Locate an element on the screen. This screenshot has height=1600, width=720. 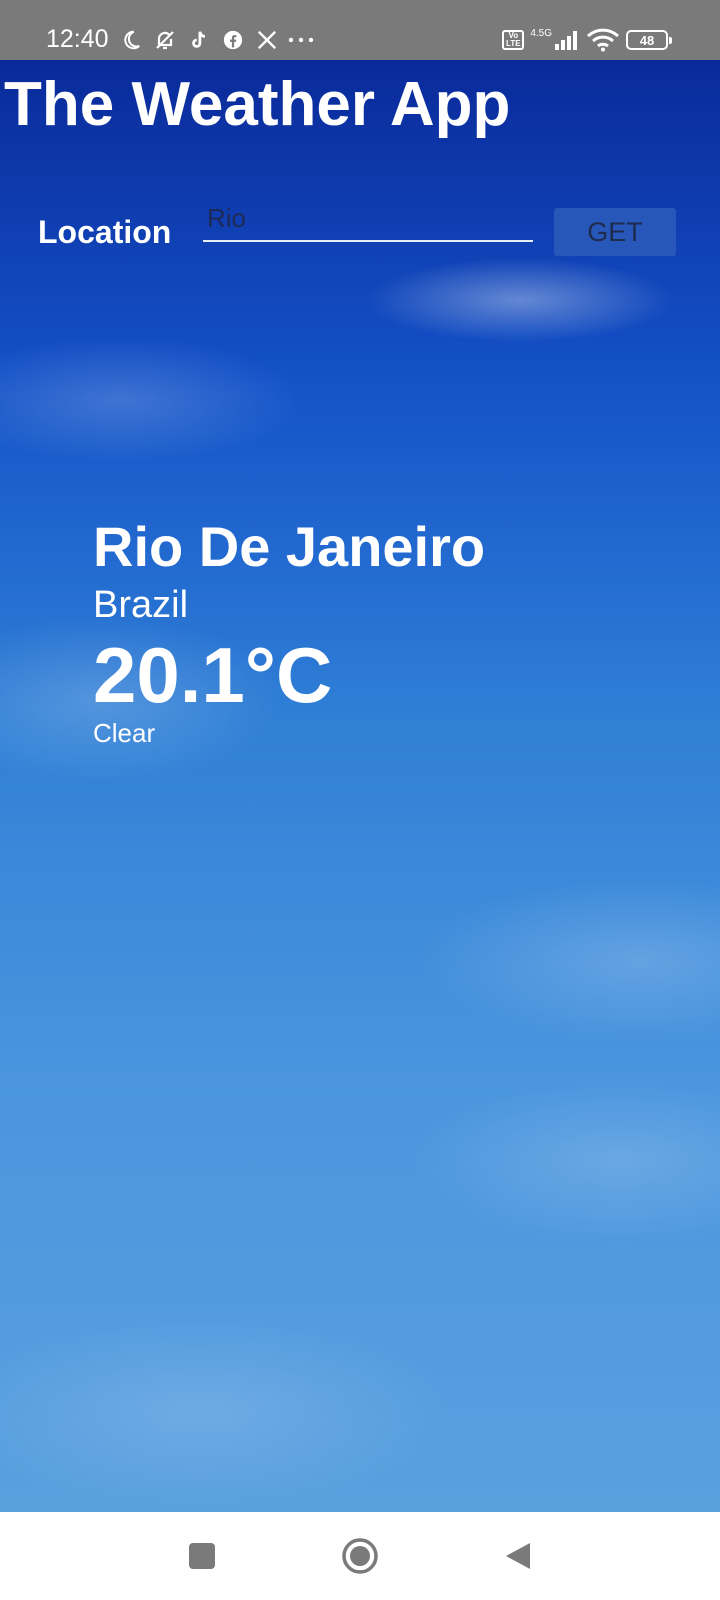
temperature: 20.1°C is located at coordinates (213, 675).